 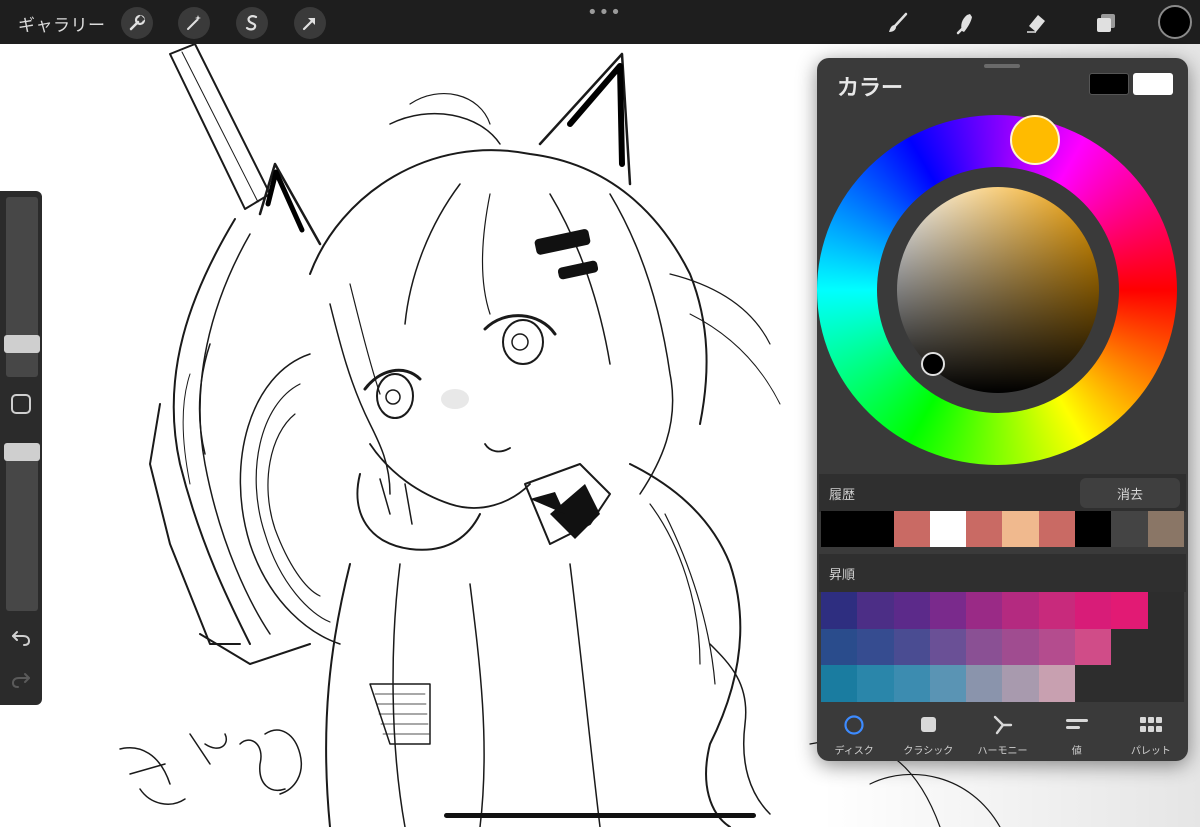 I want to click on hue-knob, so click(x=1035, y=140).